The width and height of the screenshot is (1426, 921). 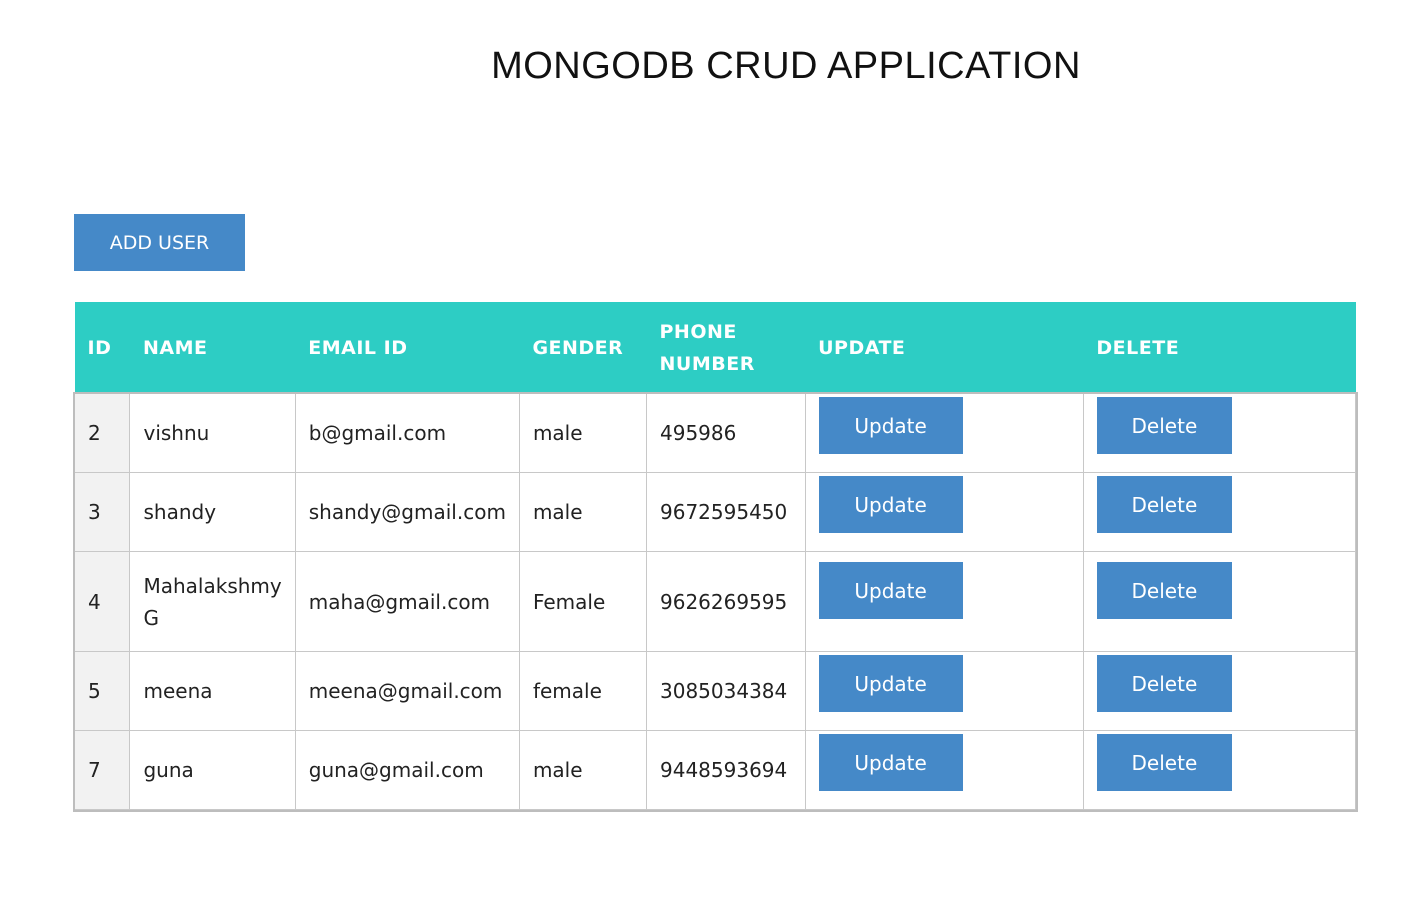 I want to click on column-header-email: EMAIL ID, so click(x=407, y=348).